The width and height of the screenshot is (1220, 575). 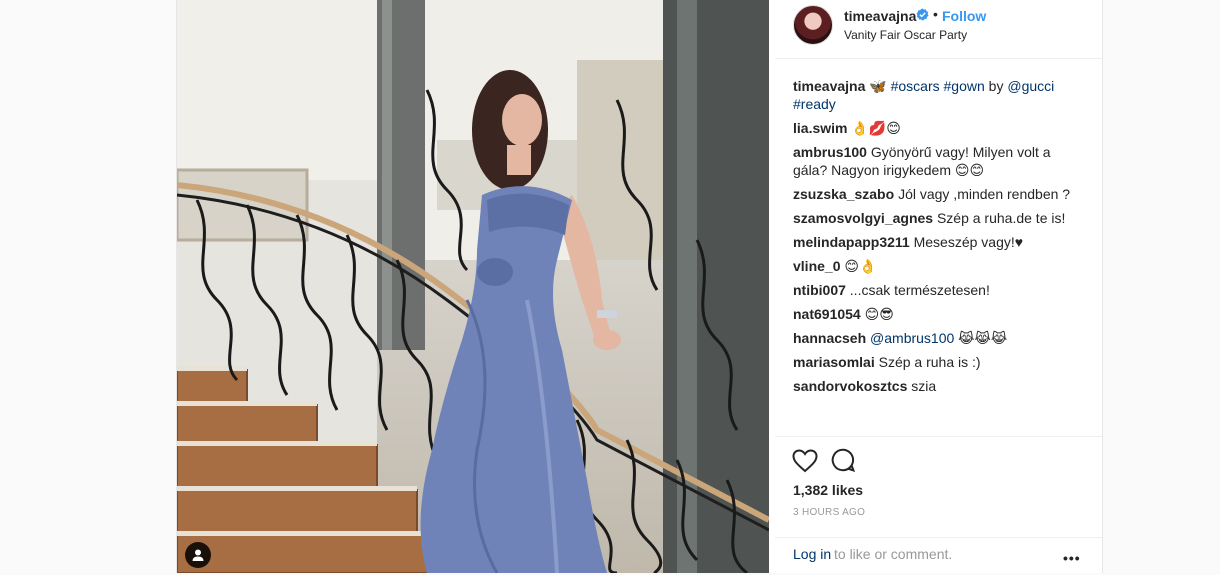 What do you see at coordinates (860, 266) in the screenshot?
I see `comment-text: 😊👌` at bounding box center [860, 266].